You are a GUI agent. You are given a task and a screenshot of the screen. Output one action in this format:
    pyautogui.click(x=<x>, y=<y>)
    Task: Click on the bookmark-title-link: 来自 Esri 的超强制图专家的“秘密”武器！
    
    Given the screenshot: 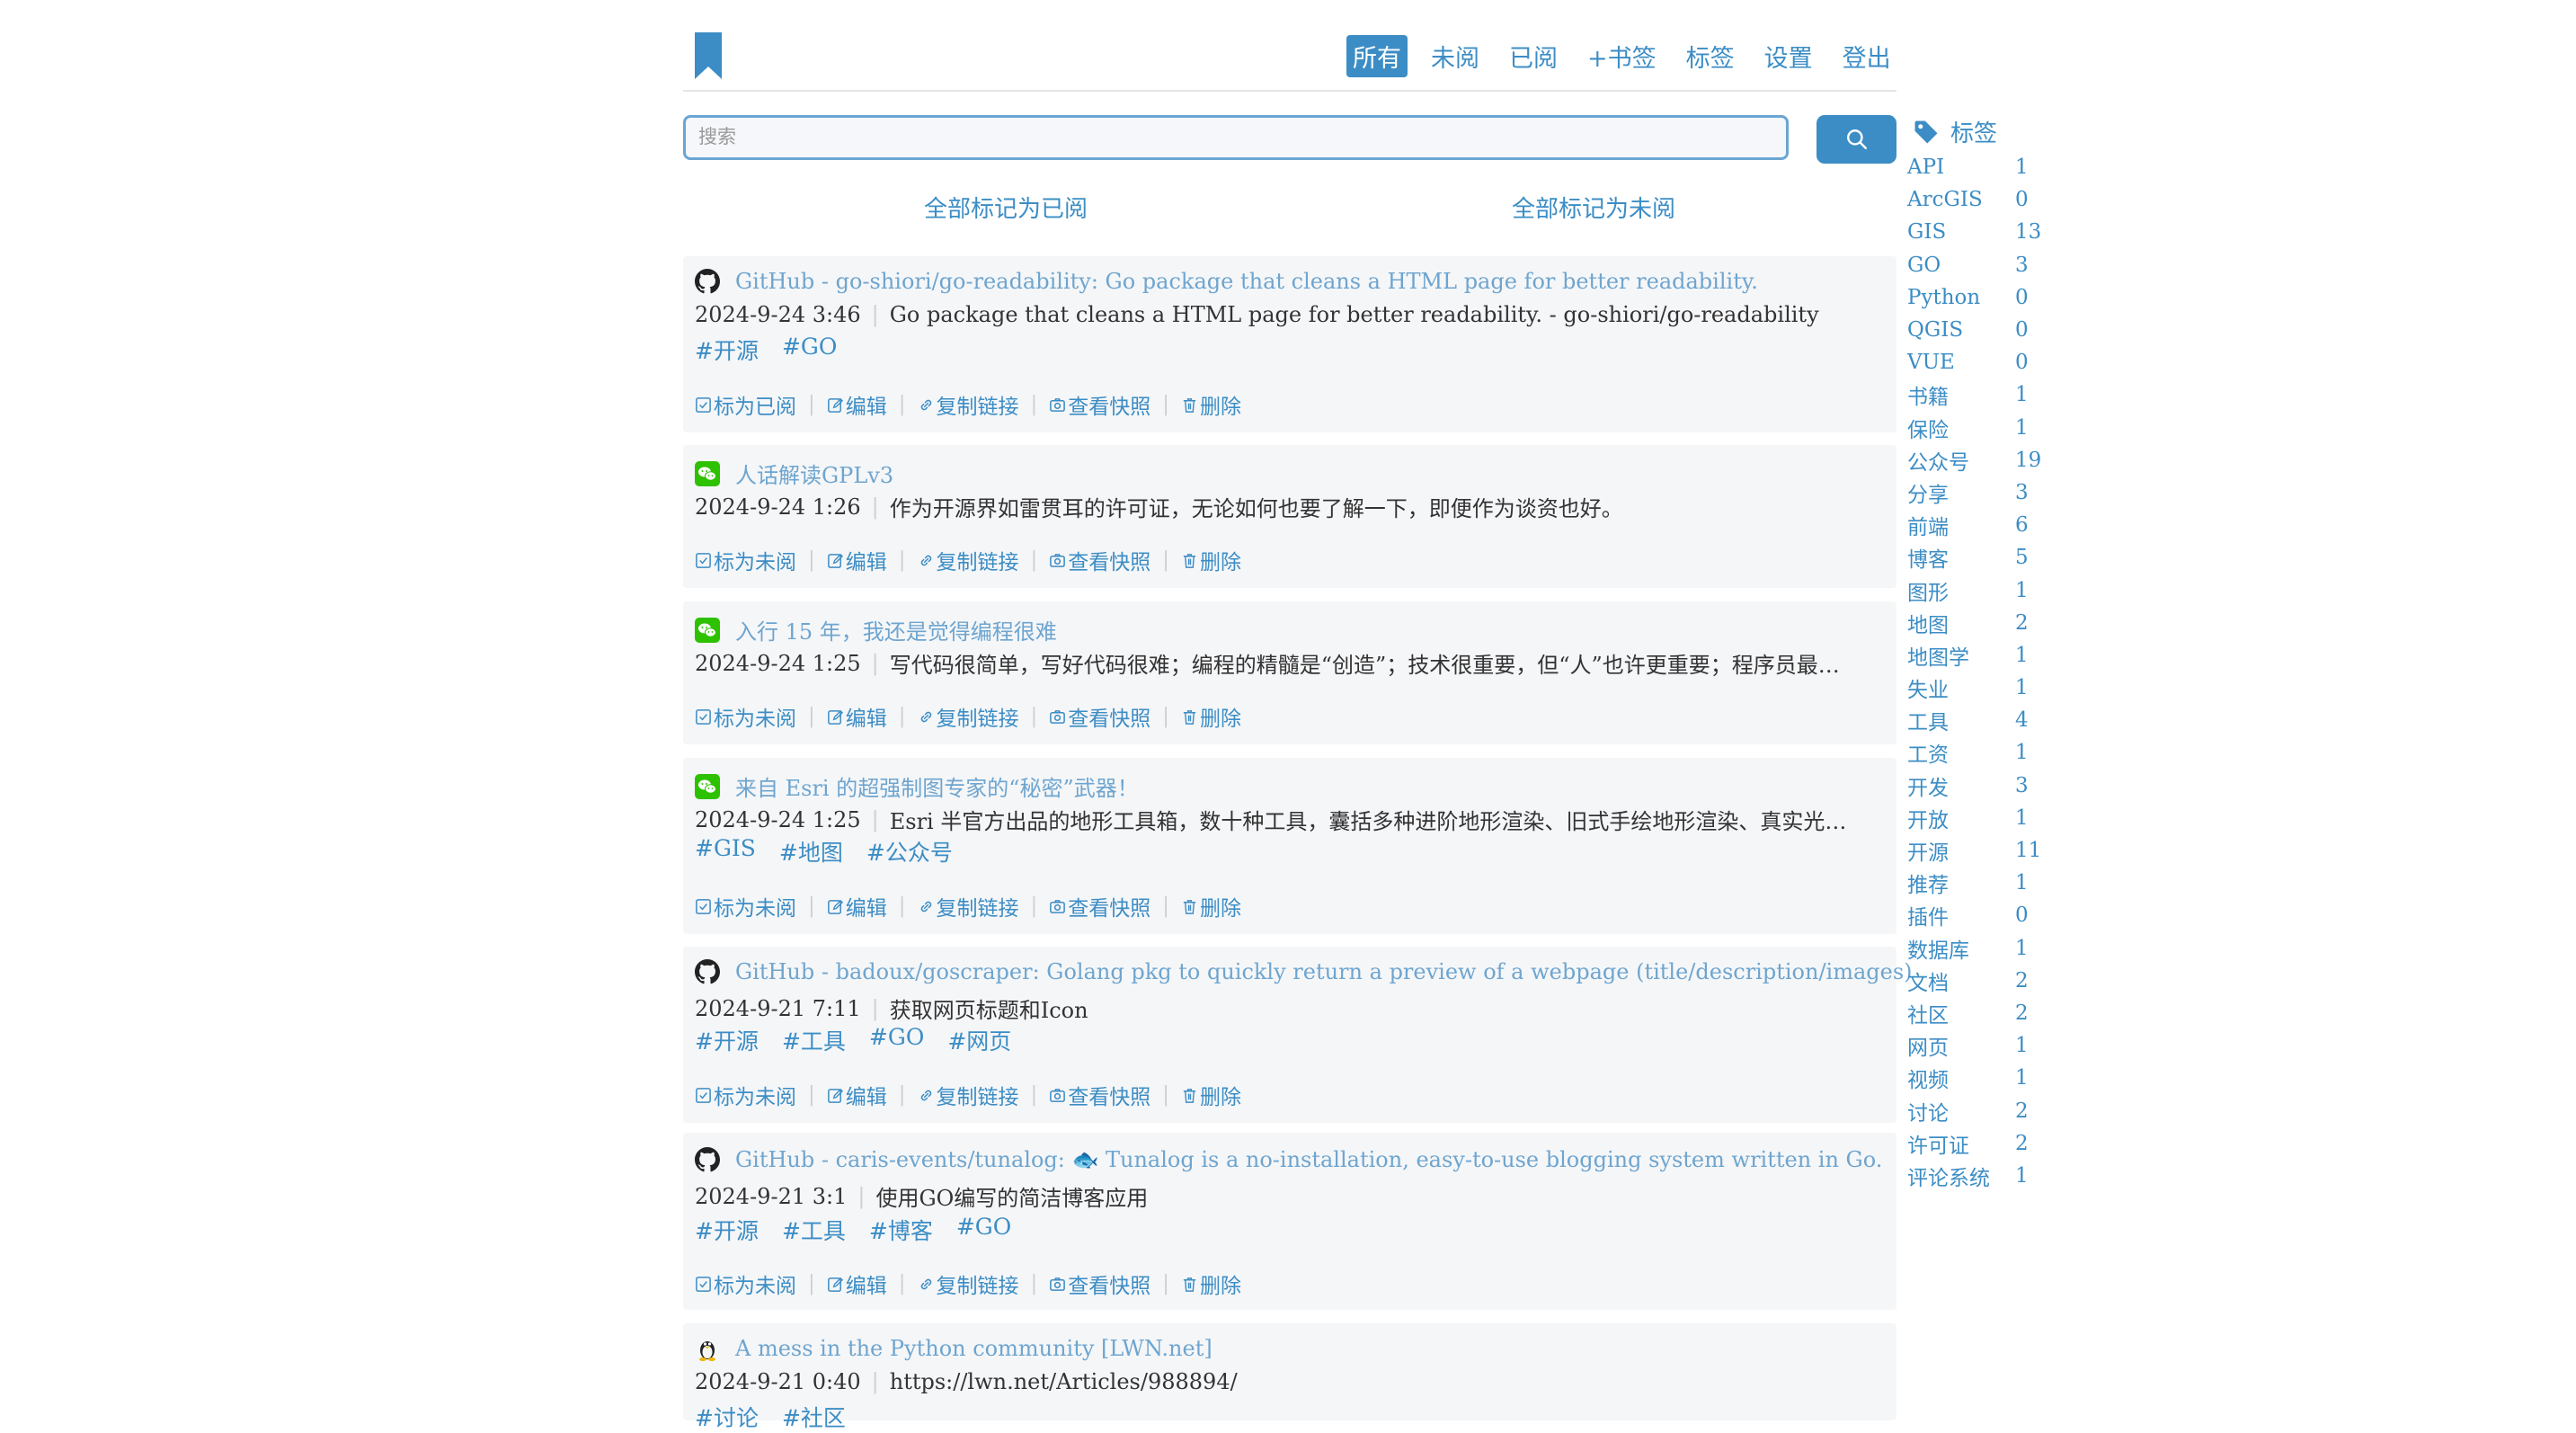 What is the action you would take?
    pyautogui.click(x=937, y=786)
    